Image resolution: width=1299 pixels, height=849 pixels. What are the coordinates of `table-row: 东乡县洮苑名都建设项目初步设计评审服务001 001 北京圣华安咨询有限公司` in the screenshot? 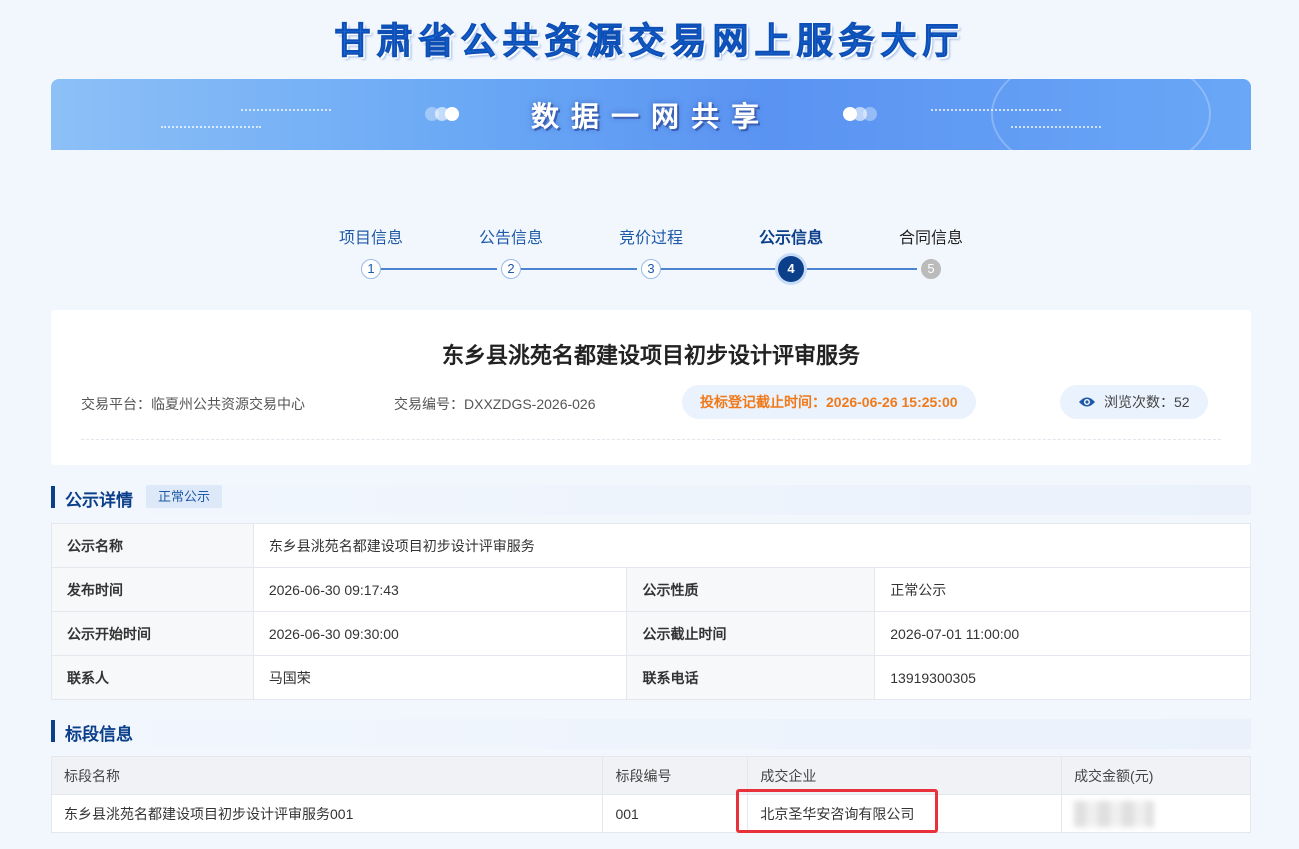 It's located at (650, 813).